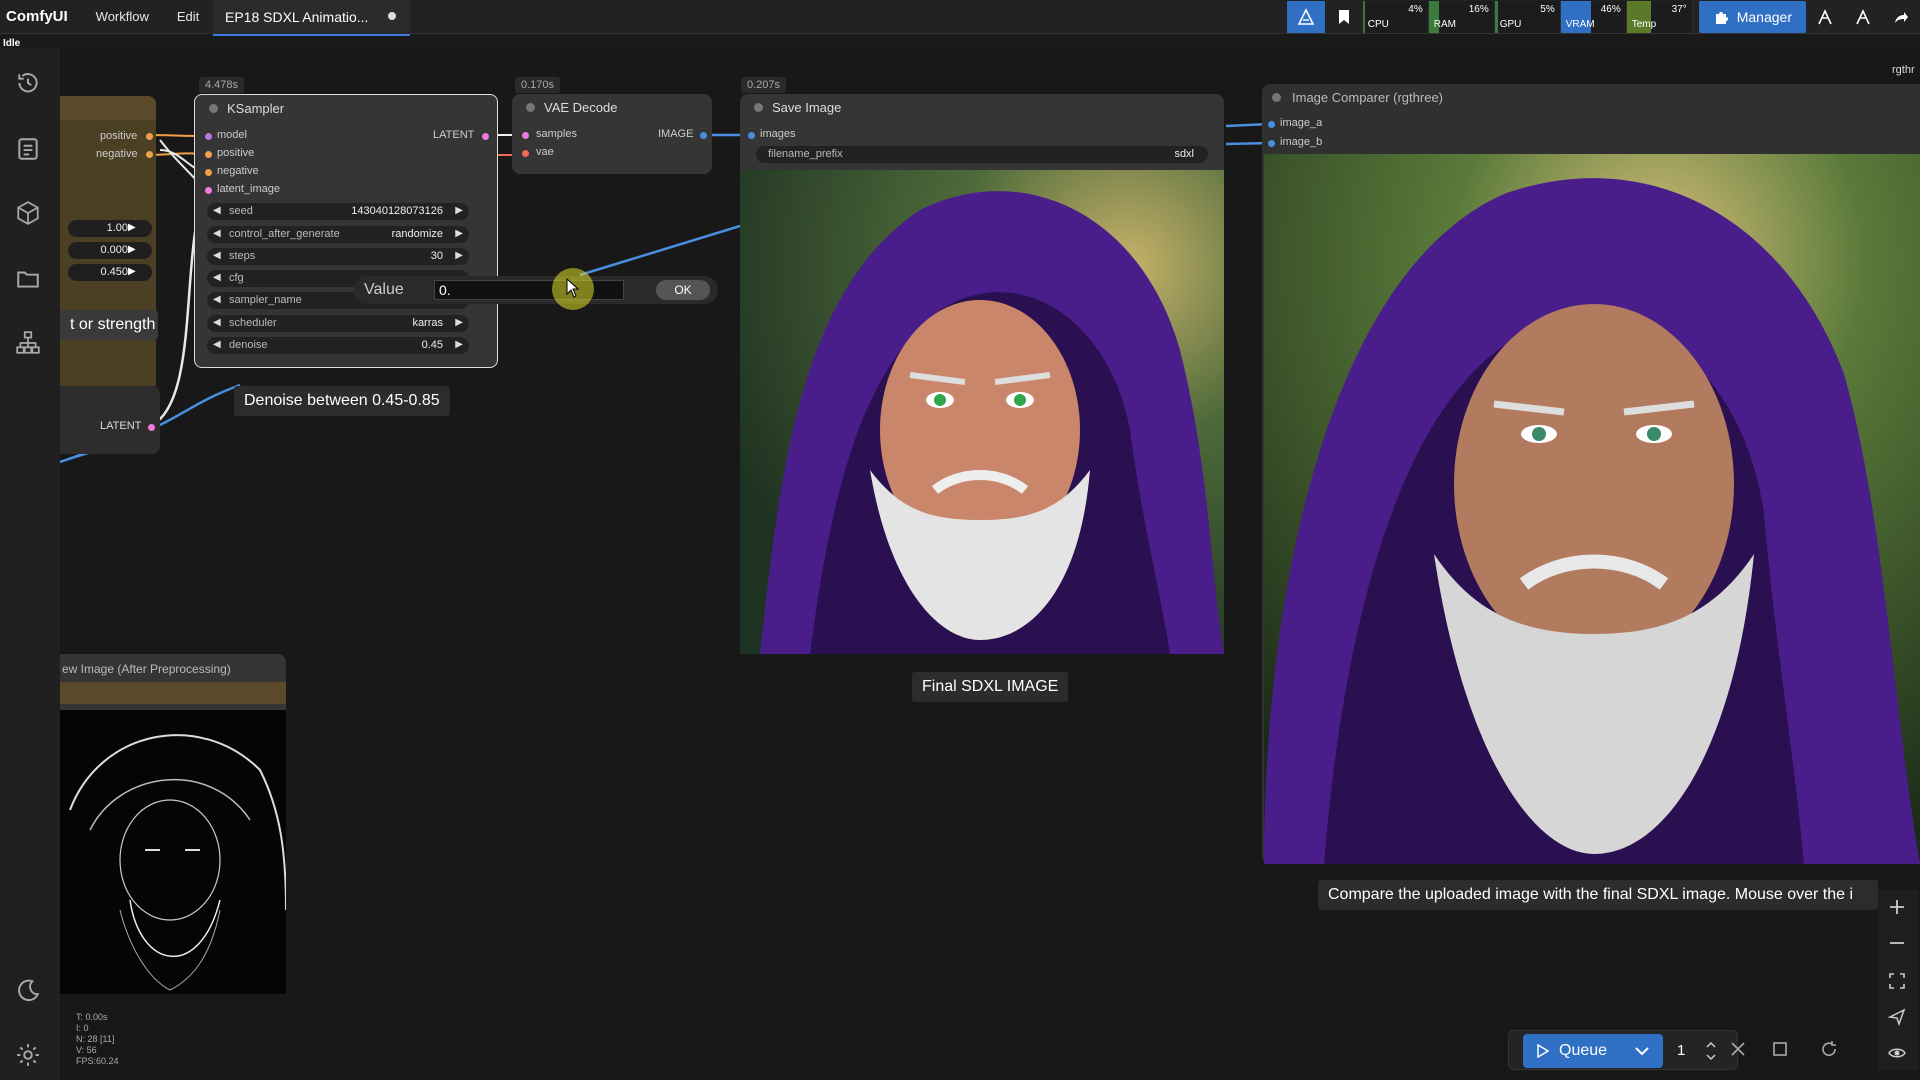  Describe the element at coordinates (1301, 142) in the screenshot. I see `input-image-b: image_b` at that location.